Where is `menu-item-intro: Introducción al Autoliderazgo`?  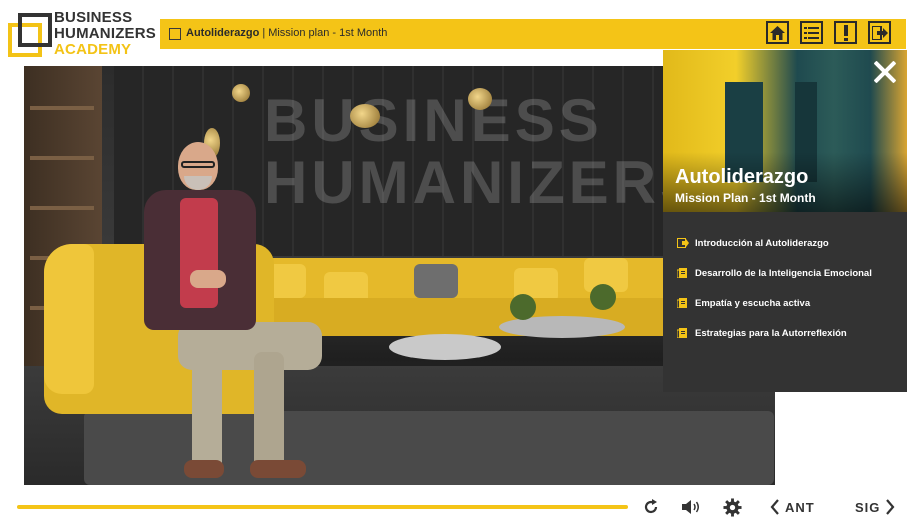
menu-item-intro: Introducción al Autoliderazgo is located at coordinates (785, 243).